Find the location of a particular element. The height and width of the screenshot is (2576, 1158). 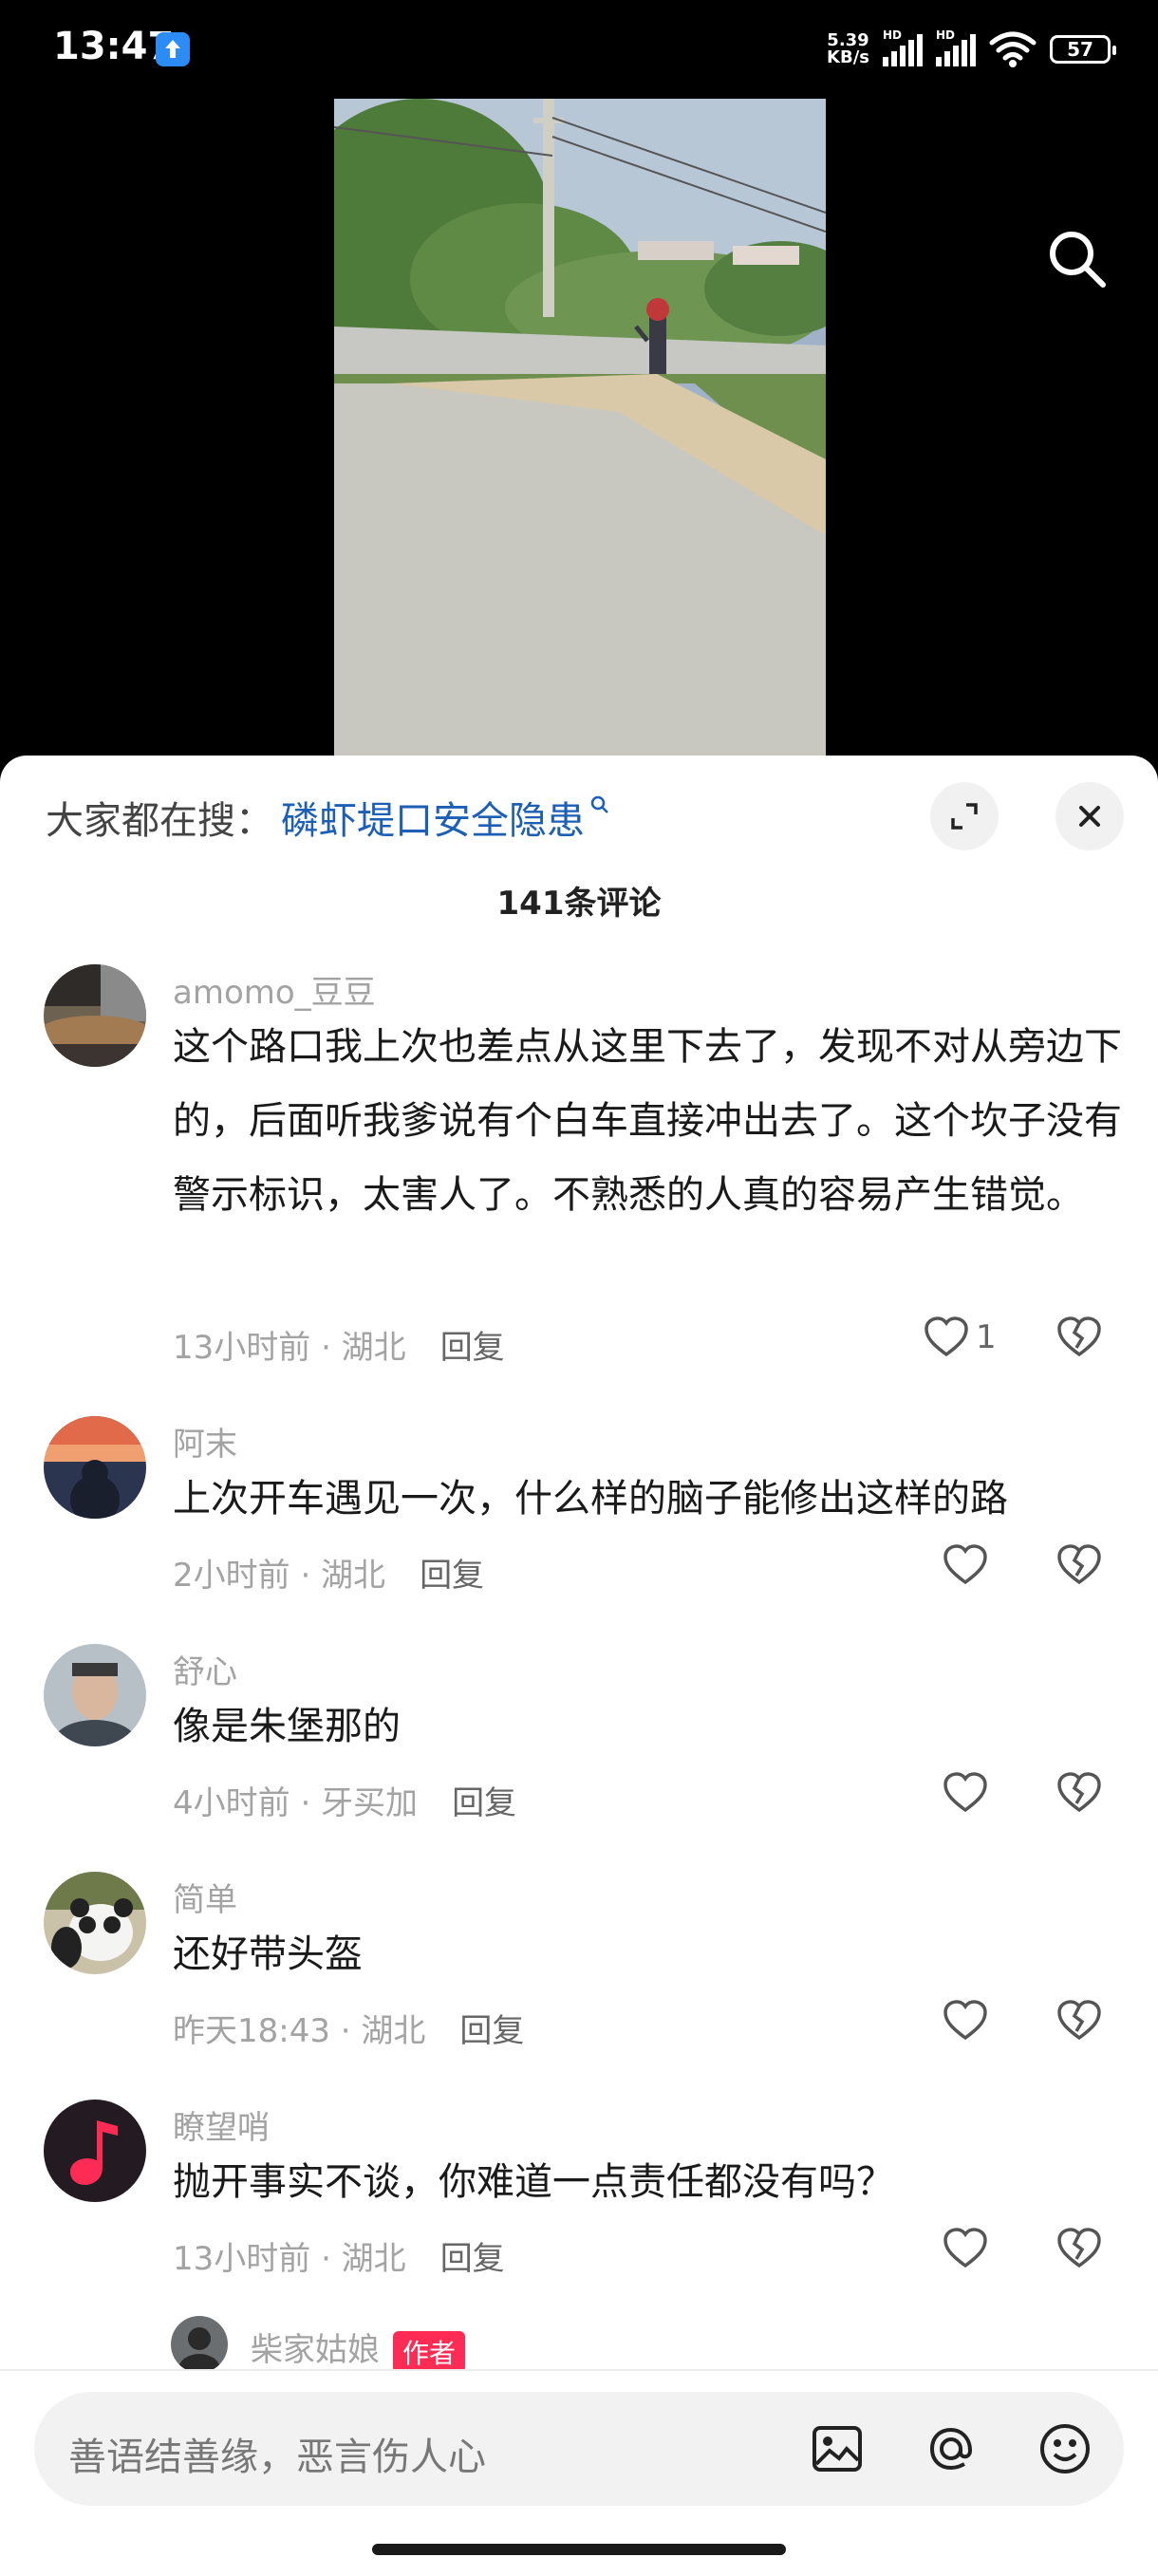

comment-meta: 昨天18:43 · 湖北 回复 is located at coordinates (349, 2031).